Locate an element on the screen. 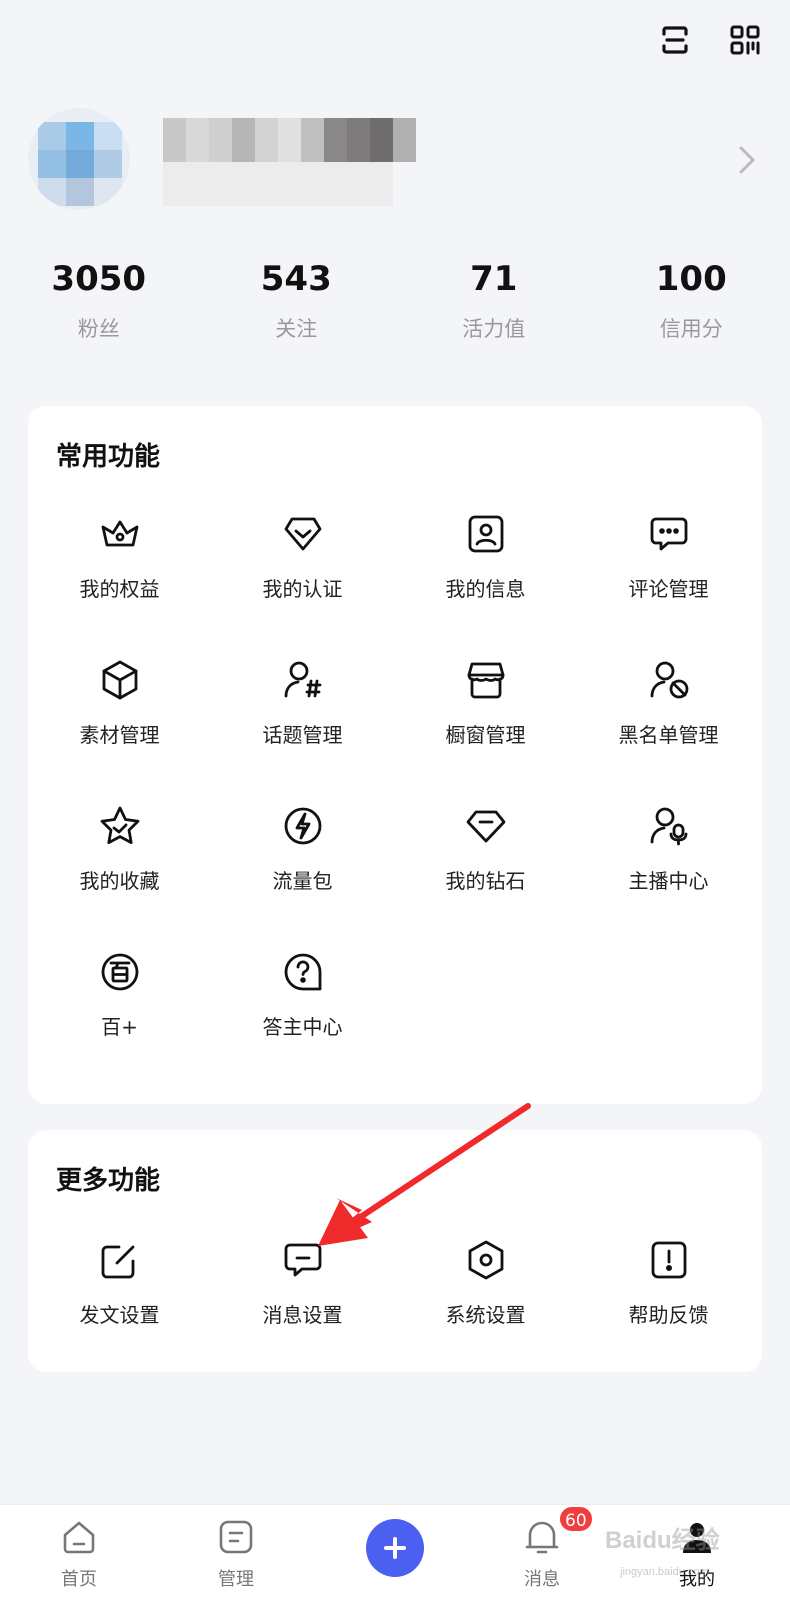  func-message-settings: 消息设置 is located at coordinates (302, 1307).